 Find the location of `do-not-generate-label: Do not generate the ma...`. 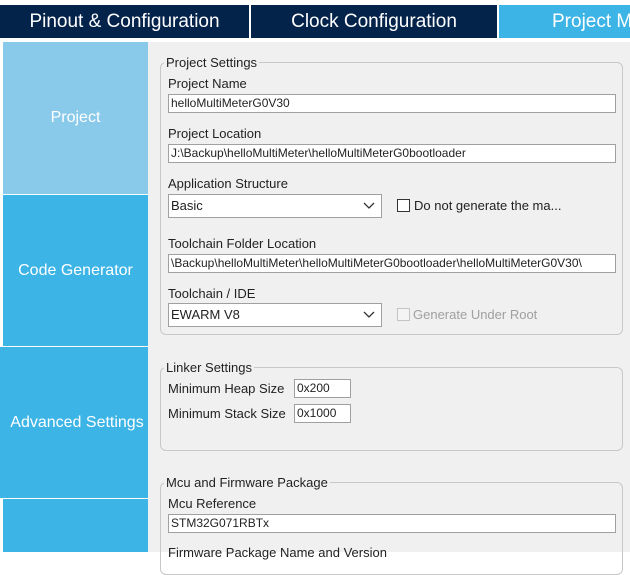

do-not-generate-label: Do not generate the ma... is located at coordinates (488, 205).